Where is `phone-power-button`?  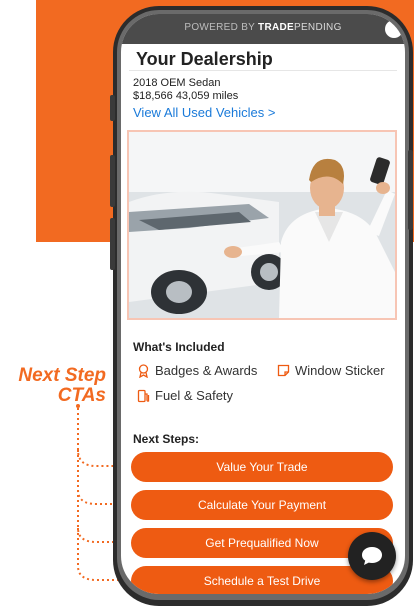
phone-power-button is located at coordinates (410, 190).